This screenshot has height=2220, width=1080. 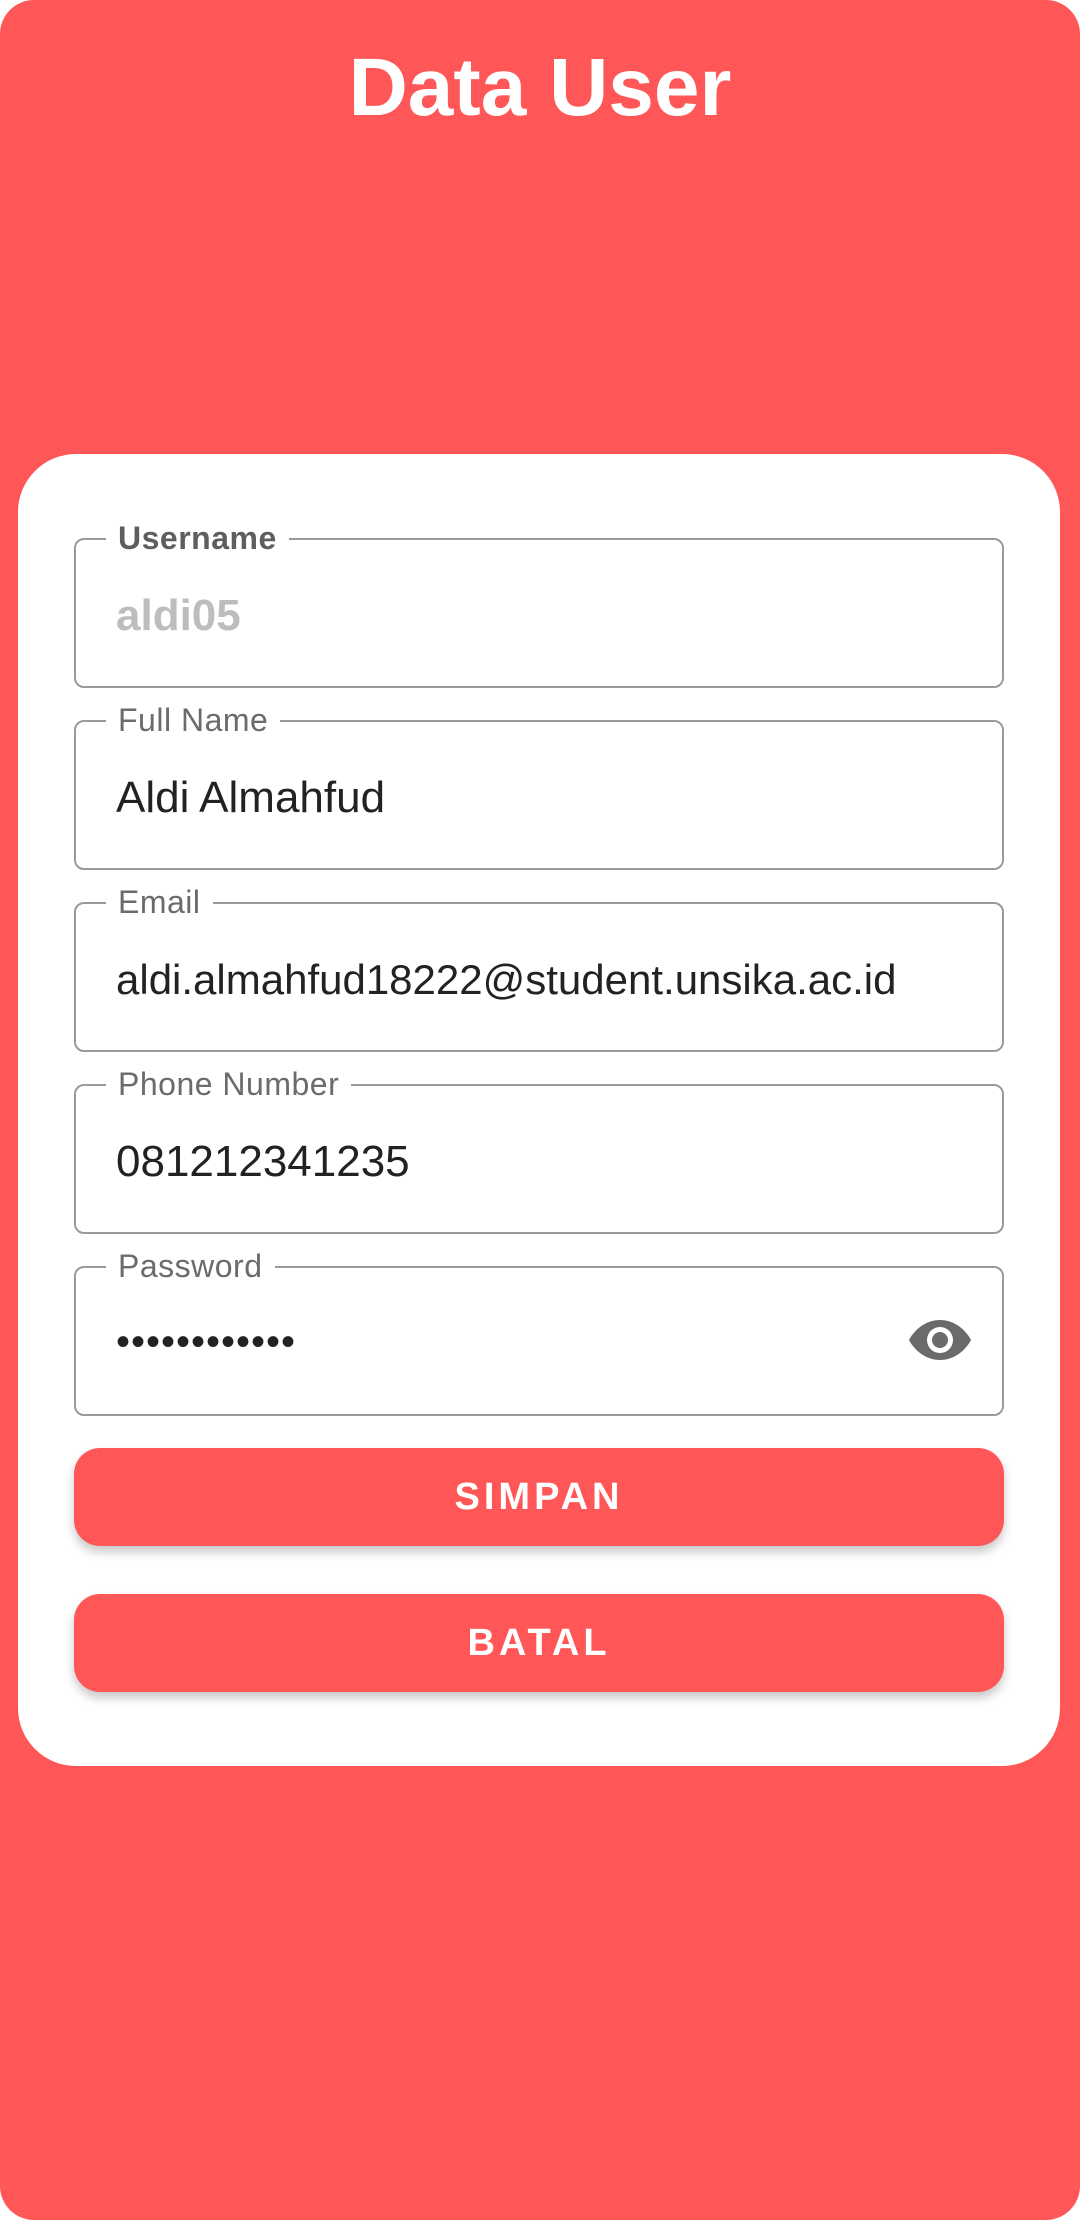 I want to click on save-button: SIMPAN, so click(x=539, y=1497).